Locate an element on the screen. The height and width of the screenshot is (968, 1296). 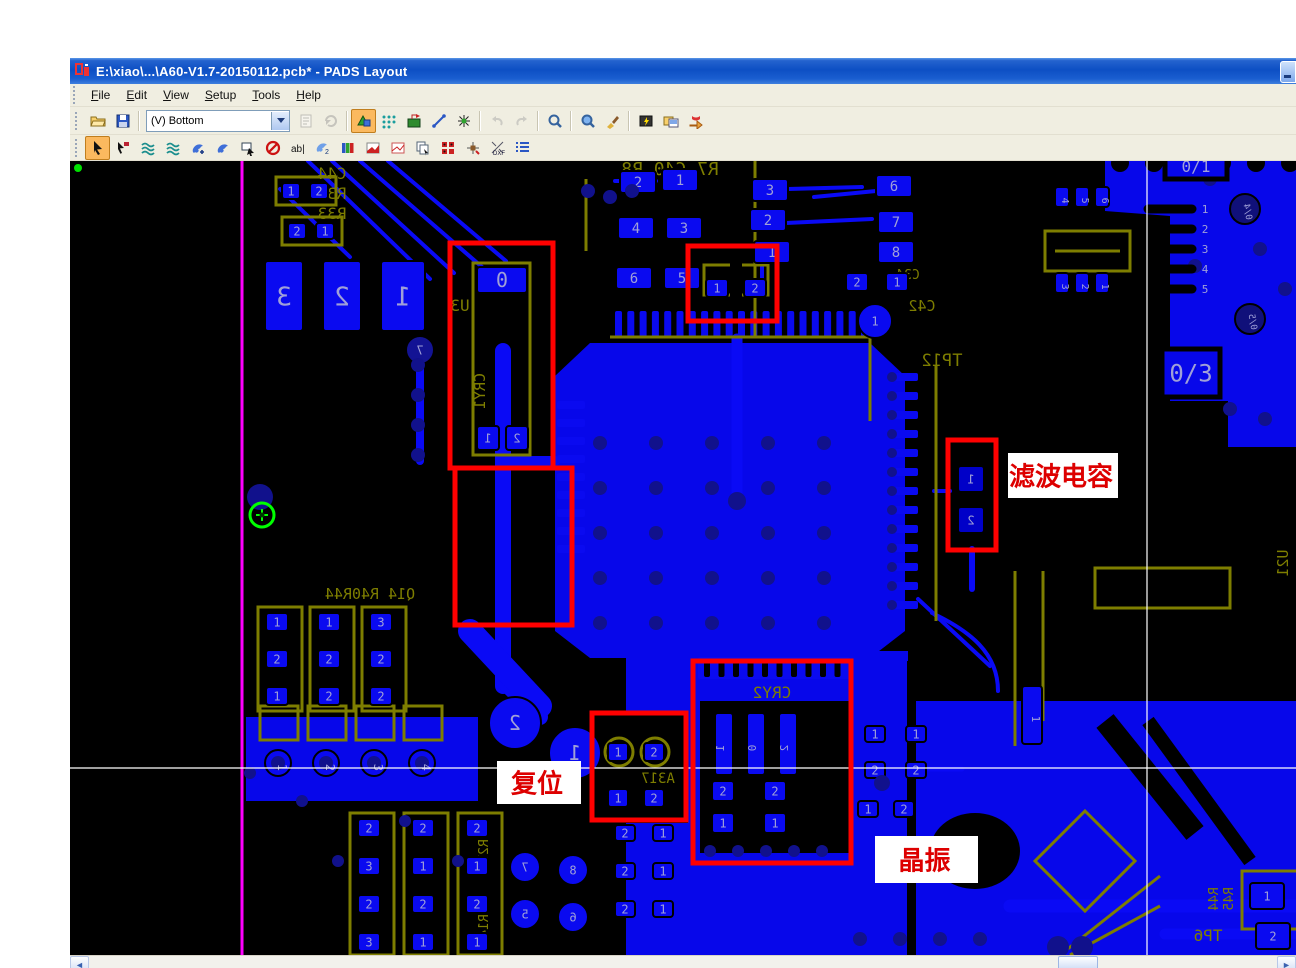
zoom-icon is located at coordinates (555, 121).